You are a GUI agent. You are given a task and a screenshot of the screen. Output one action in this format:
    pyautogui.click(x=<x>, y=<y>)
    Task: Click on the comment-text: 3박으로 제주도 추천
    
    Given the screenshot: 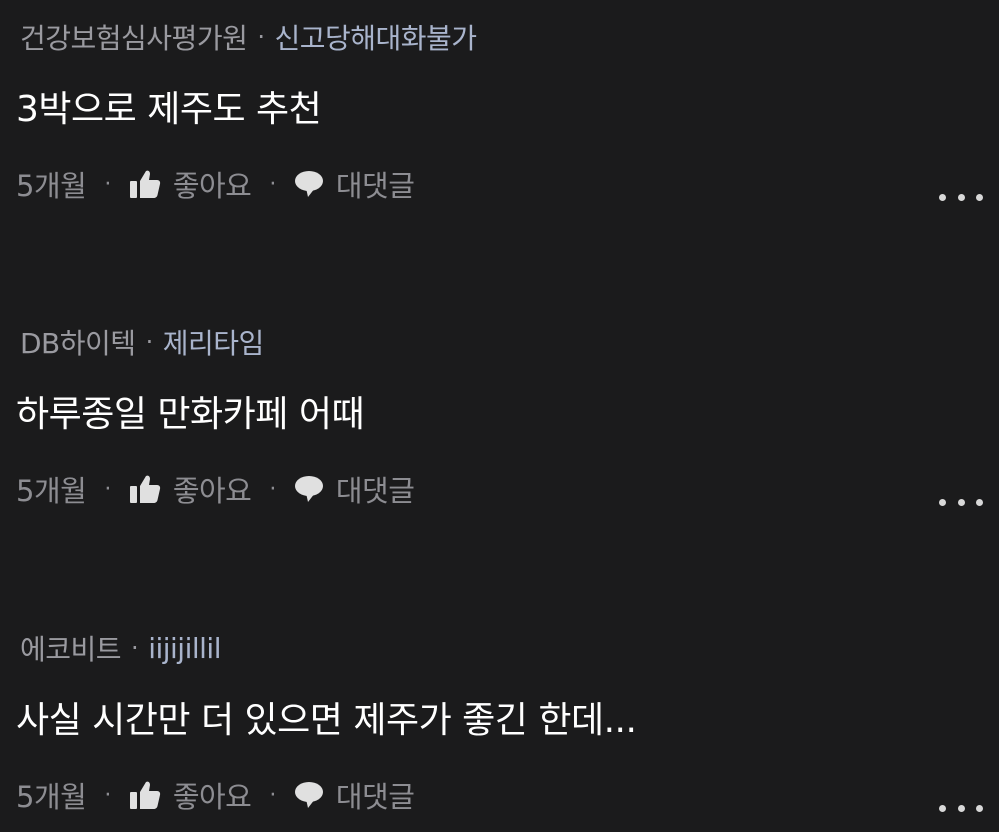 What is the action you would take?
    pyautogui.click(x=169, y=109)
    